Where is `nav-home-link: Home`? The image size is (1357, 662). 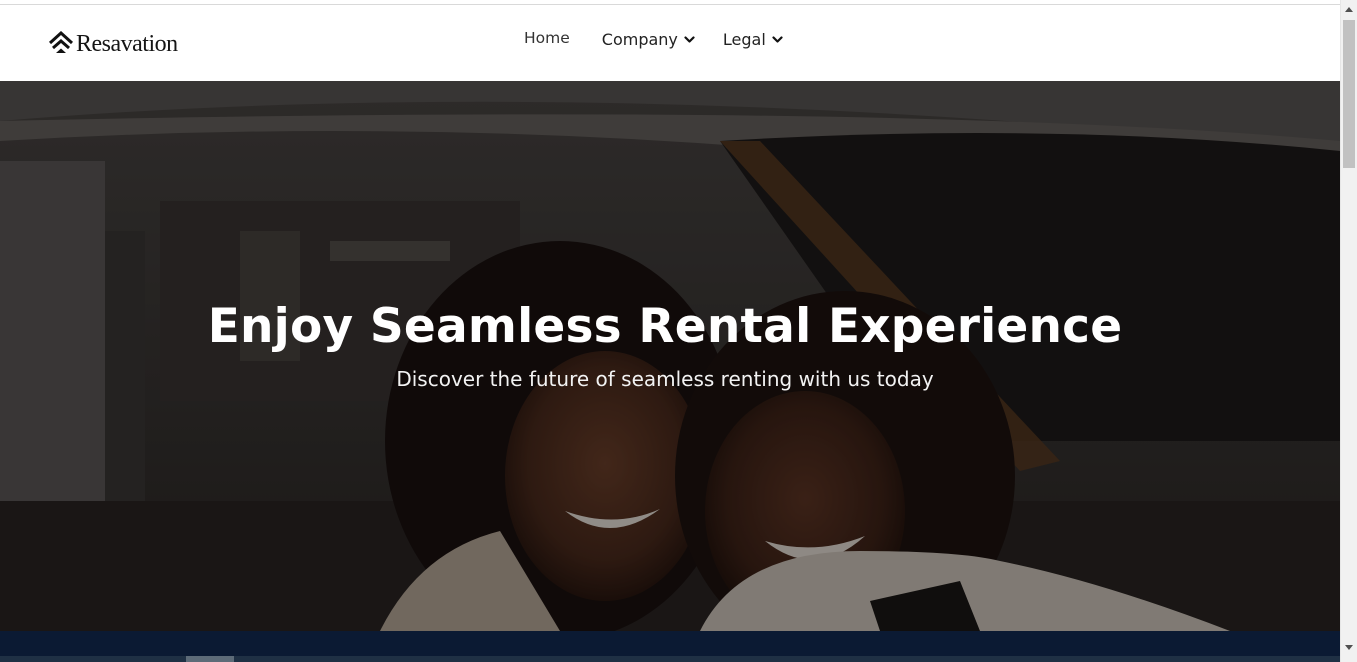
nav-home-link: Home is located at coordinates (547, 38).